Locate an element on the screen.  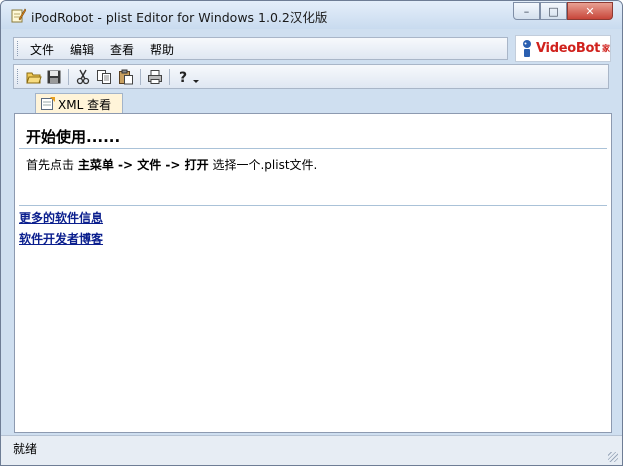
menubar-grip is located at coordinates (18, 48).